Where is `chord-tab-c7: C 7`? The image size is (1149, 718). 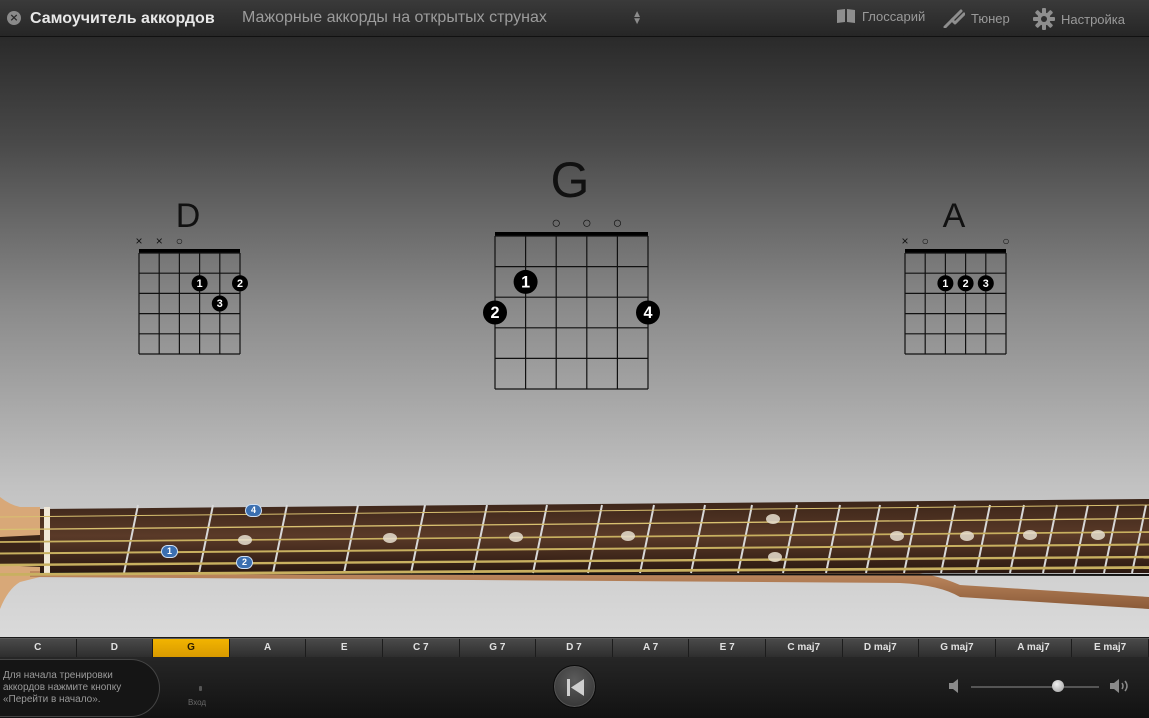
chord-tab-c7: C 7 is located at coordinates (421, 648).